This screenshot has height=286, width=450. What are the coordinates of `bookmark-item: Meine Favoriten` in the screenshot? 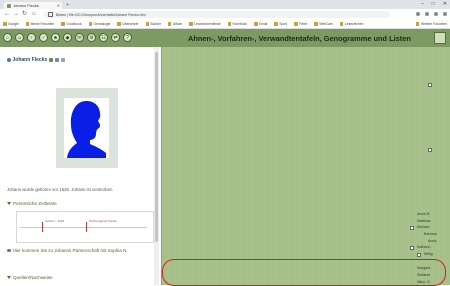 It's located at (39, 24).